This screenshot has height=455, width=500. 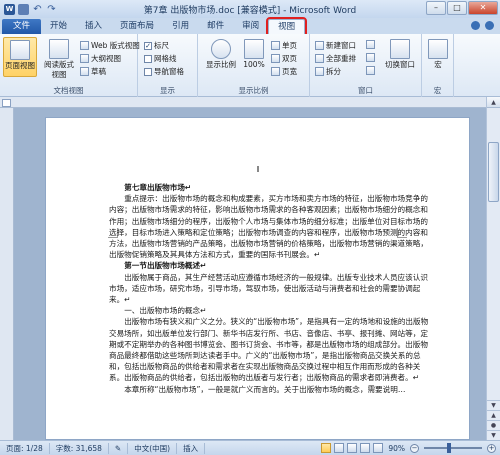 I want to click on zoom-button: 显示比例, so click(x=221, y=54).